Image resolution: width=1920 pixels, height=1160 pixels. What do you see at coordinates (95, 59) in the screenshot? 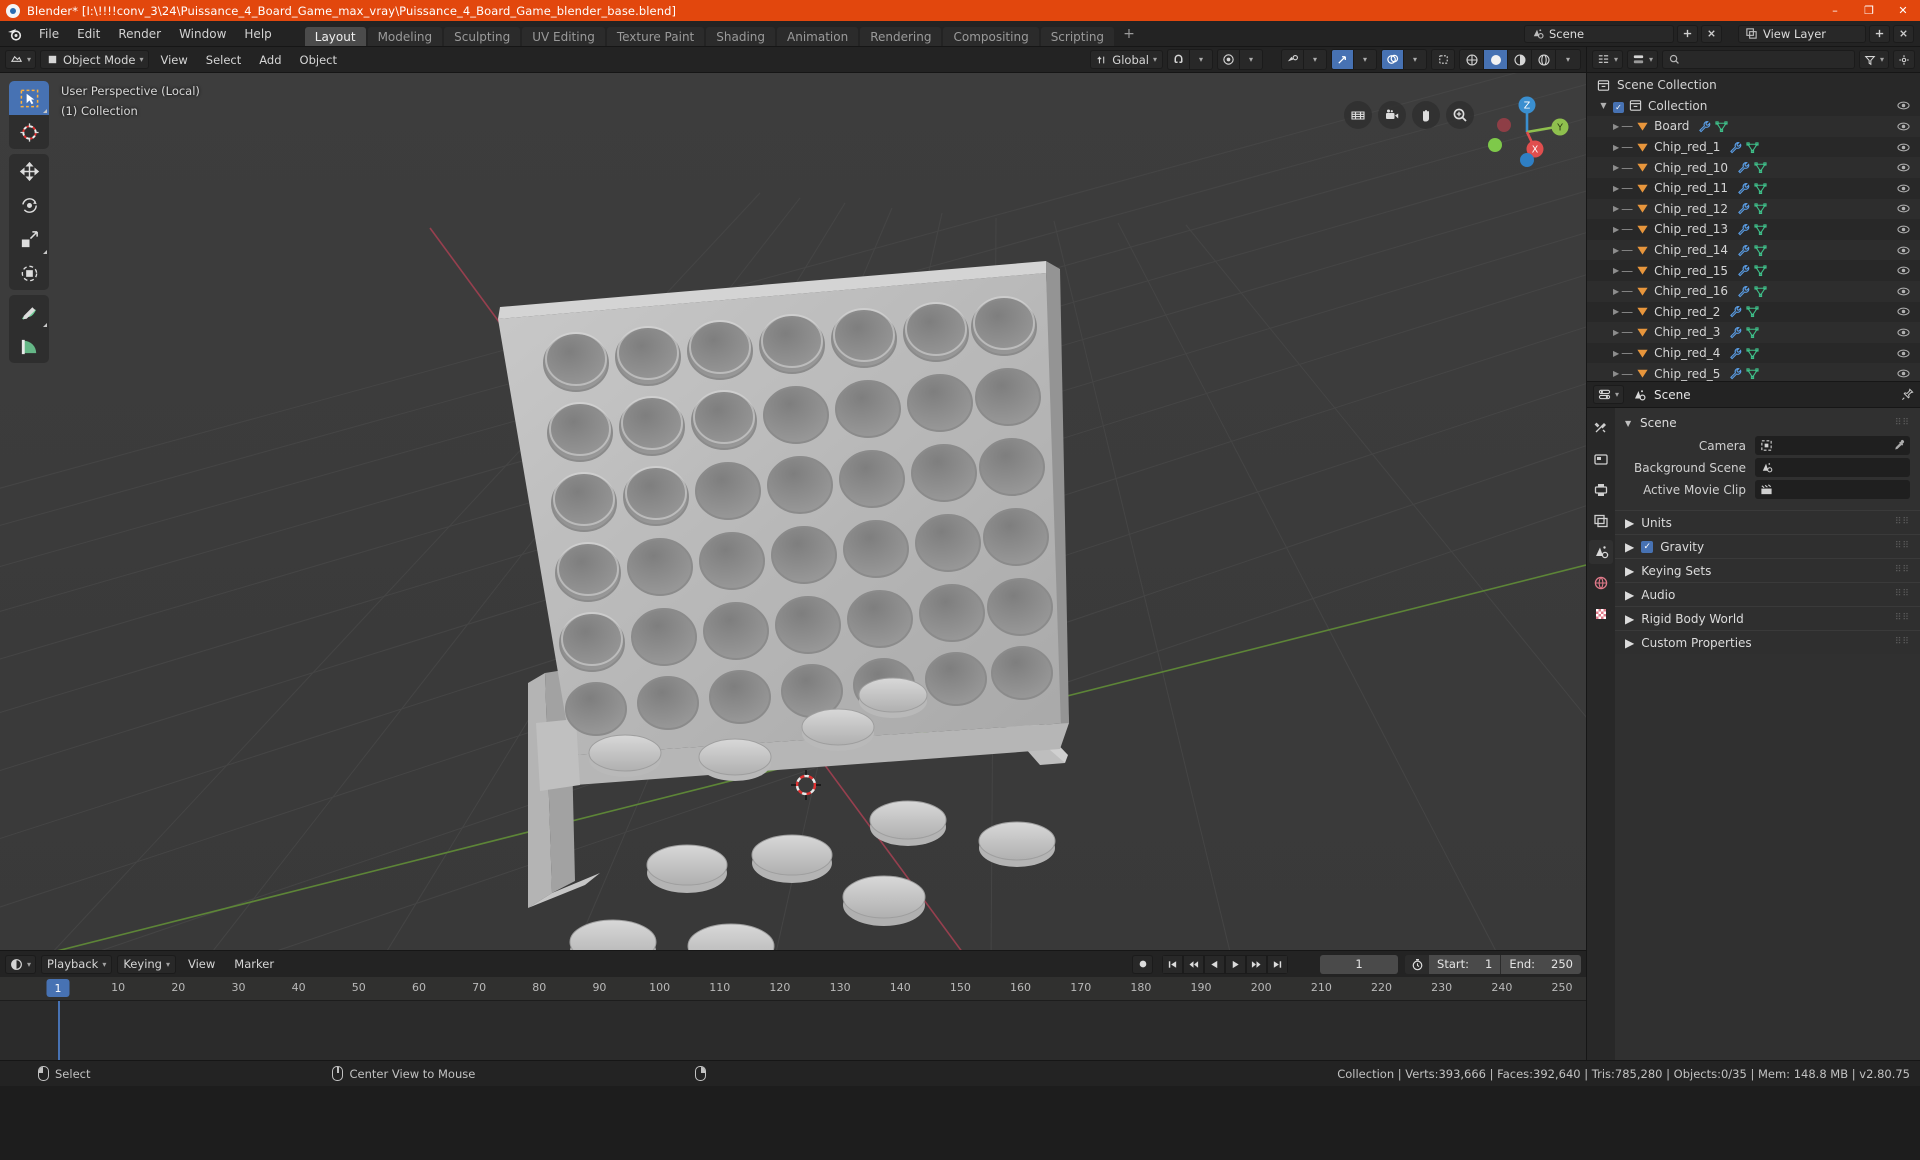
I see `interaction-mode-selector: Object Mode ▾` at bounding box center [95, 59].